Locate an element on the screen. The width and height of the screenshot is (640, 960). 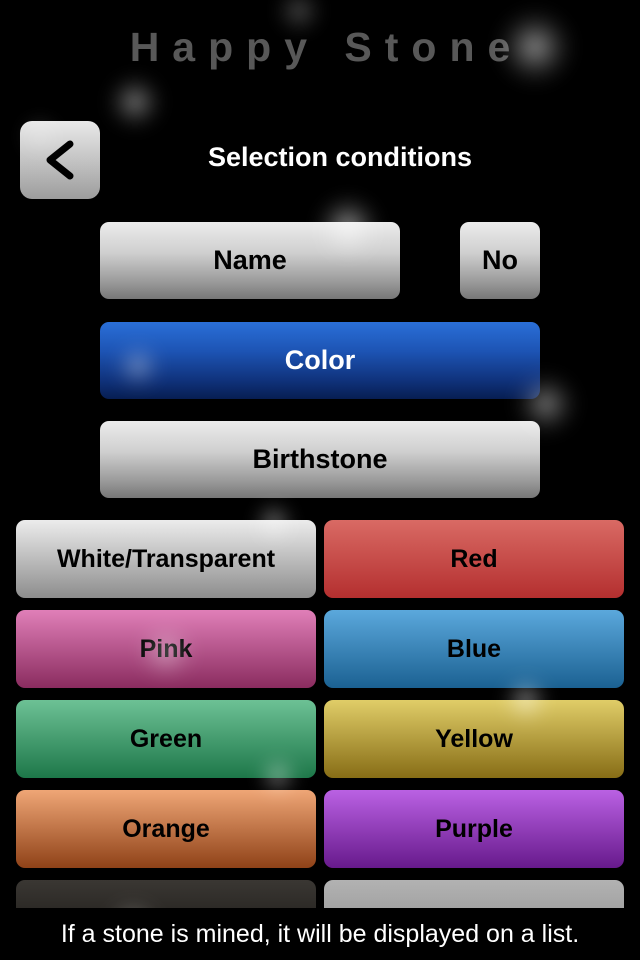
page-title: Selection conditions is located at coordinates (340, 157).